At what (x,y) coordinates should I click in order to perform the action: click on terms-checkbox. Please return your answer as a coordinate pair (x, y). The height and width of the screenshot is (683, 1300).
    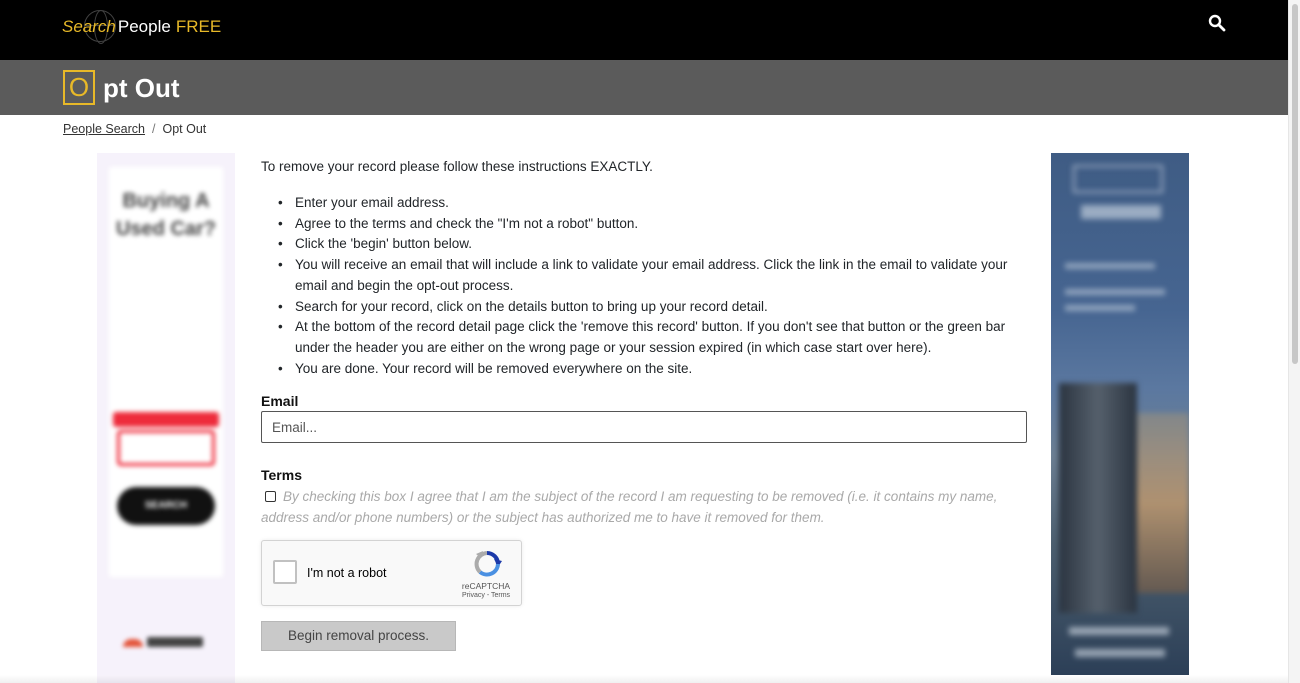
    Looking at the image, I should click on (270, 496).